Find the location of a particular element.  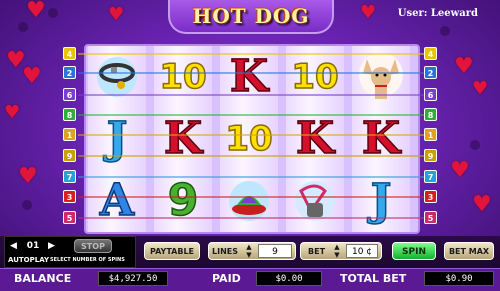

line-number-left: 7 is located at coordinates (69, 176).